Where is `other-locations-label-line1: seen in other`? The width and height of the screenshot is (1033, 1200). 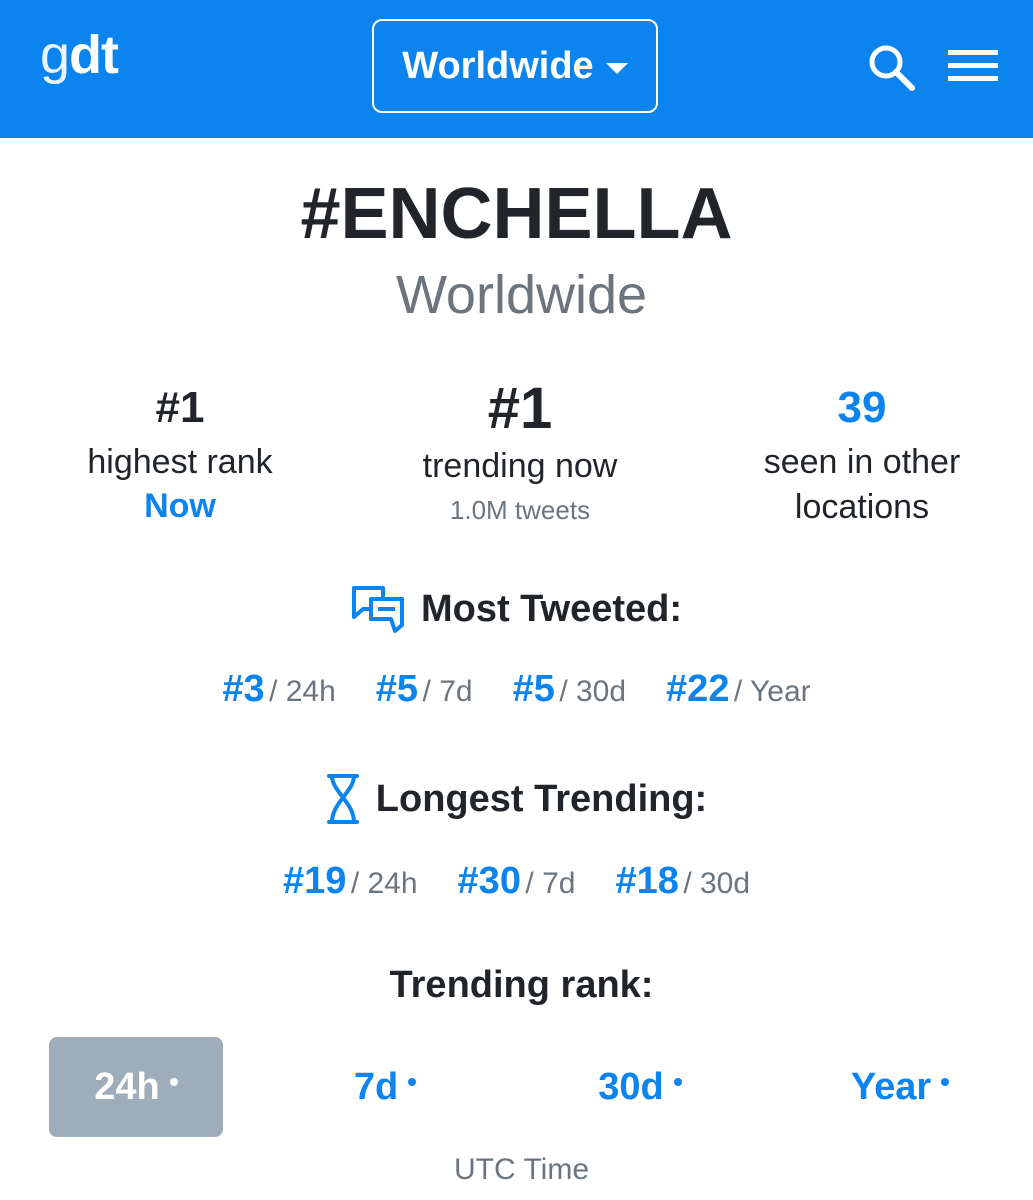
other-locations-label-line1: seen in other is located at coordinates (862, 462).